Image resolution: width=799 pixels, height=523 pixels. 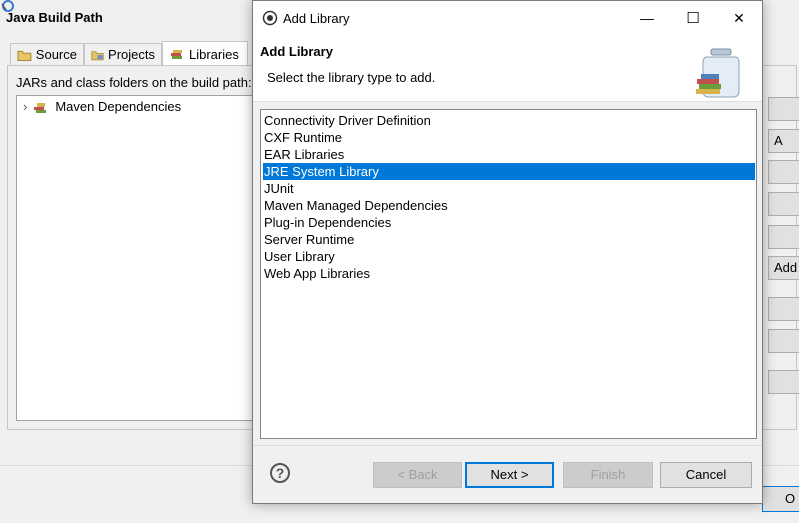 I want to click on list-item-server-runtime: Server Runtime, so click(x=509, y=239).